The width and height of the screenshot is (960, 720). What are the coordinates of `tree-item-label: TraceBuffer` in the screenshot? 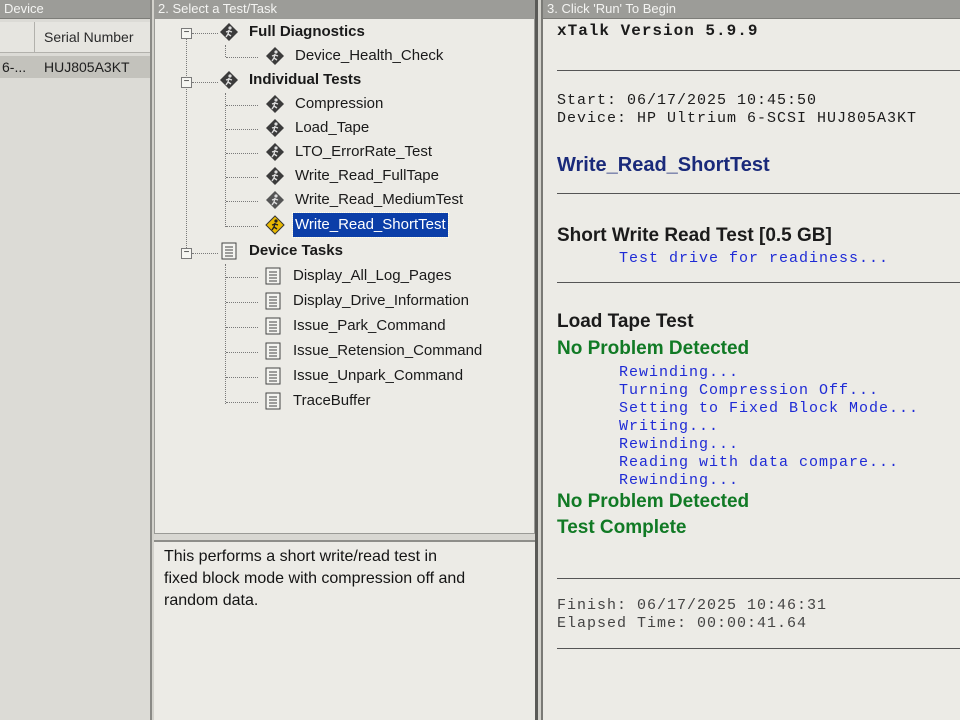 It's located at (332, 400).